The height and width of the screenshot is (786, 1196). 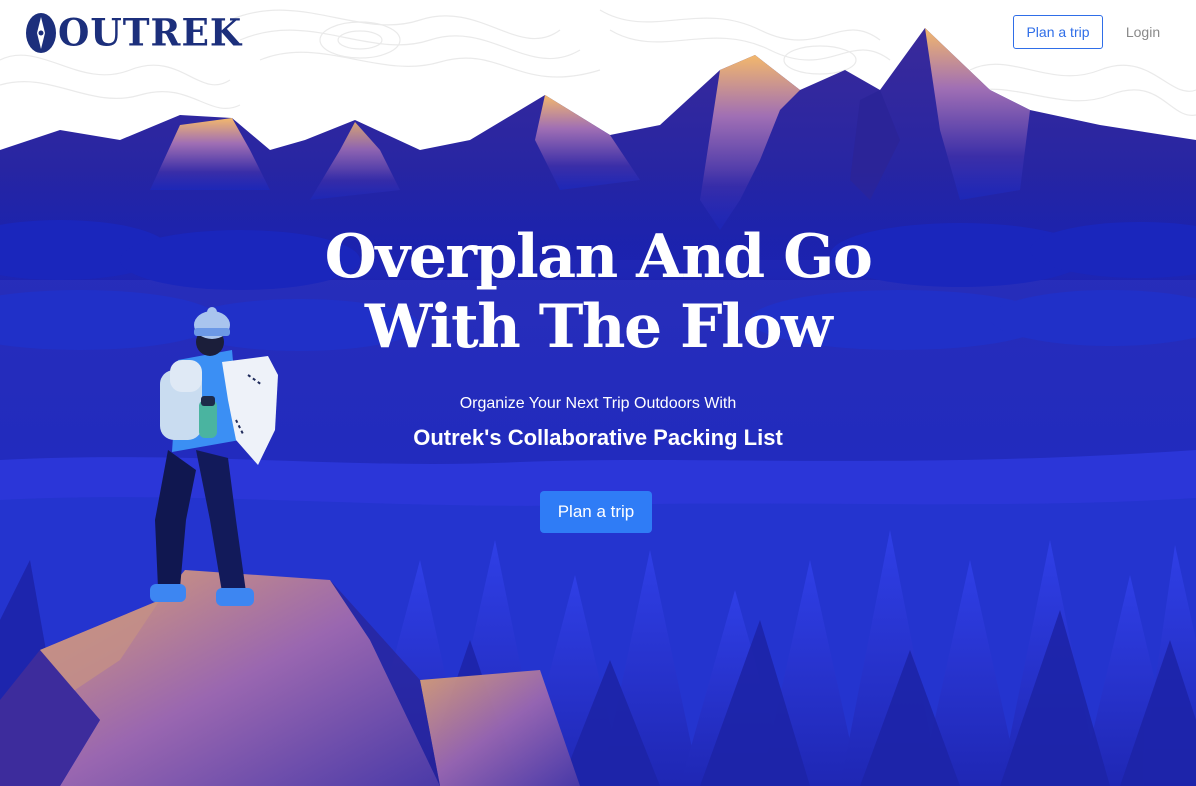 I want to click on top-navbar: OUTREK Plan a trip Login, so click(x=598, y=33).